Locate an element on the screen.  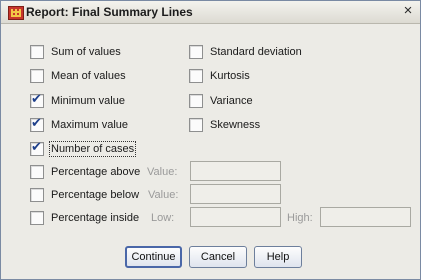
checkbox-percentage-above: Percentage above is located at coordinates (85, 172).